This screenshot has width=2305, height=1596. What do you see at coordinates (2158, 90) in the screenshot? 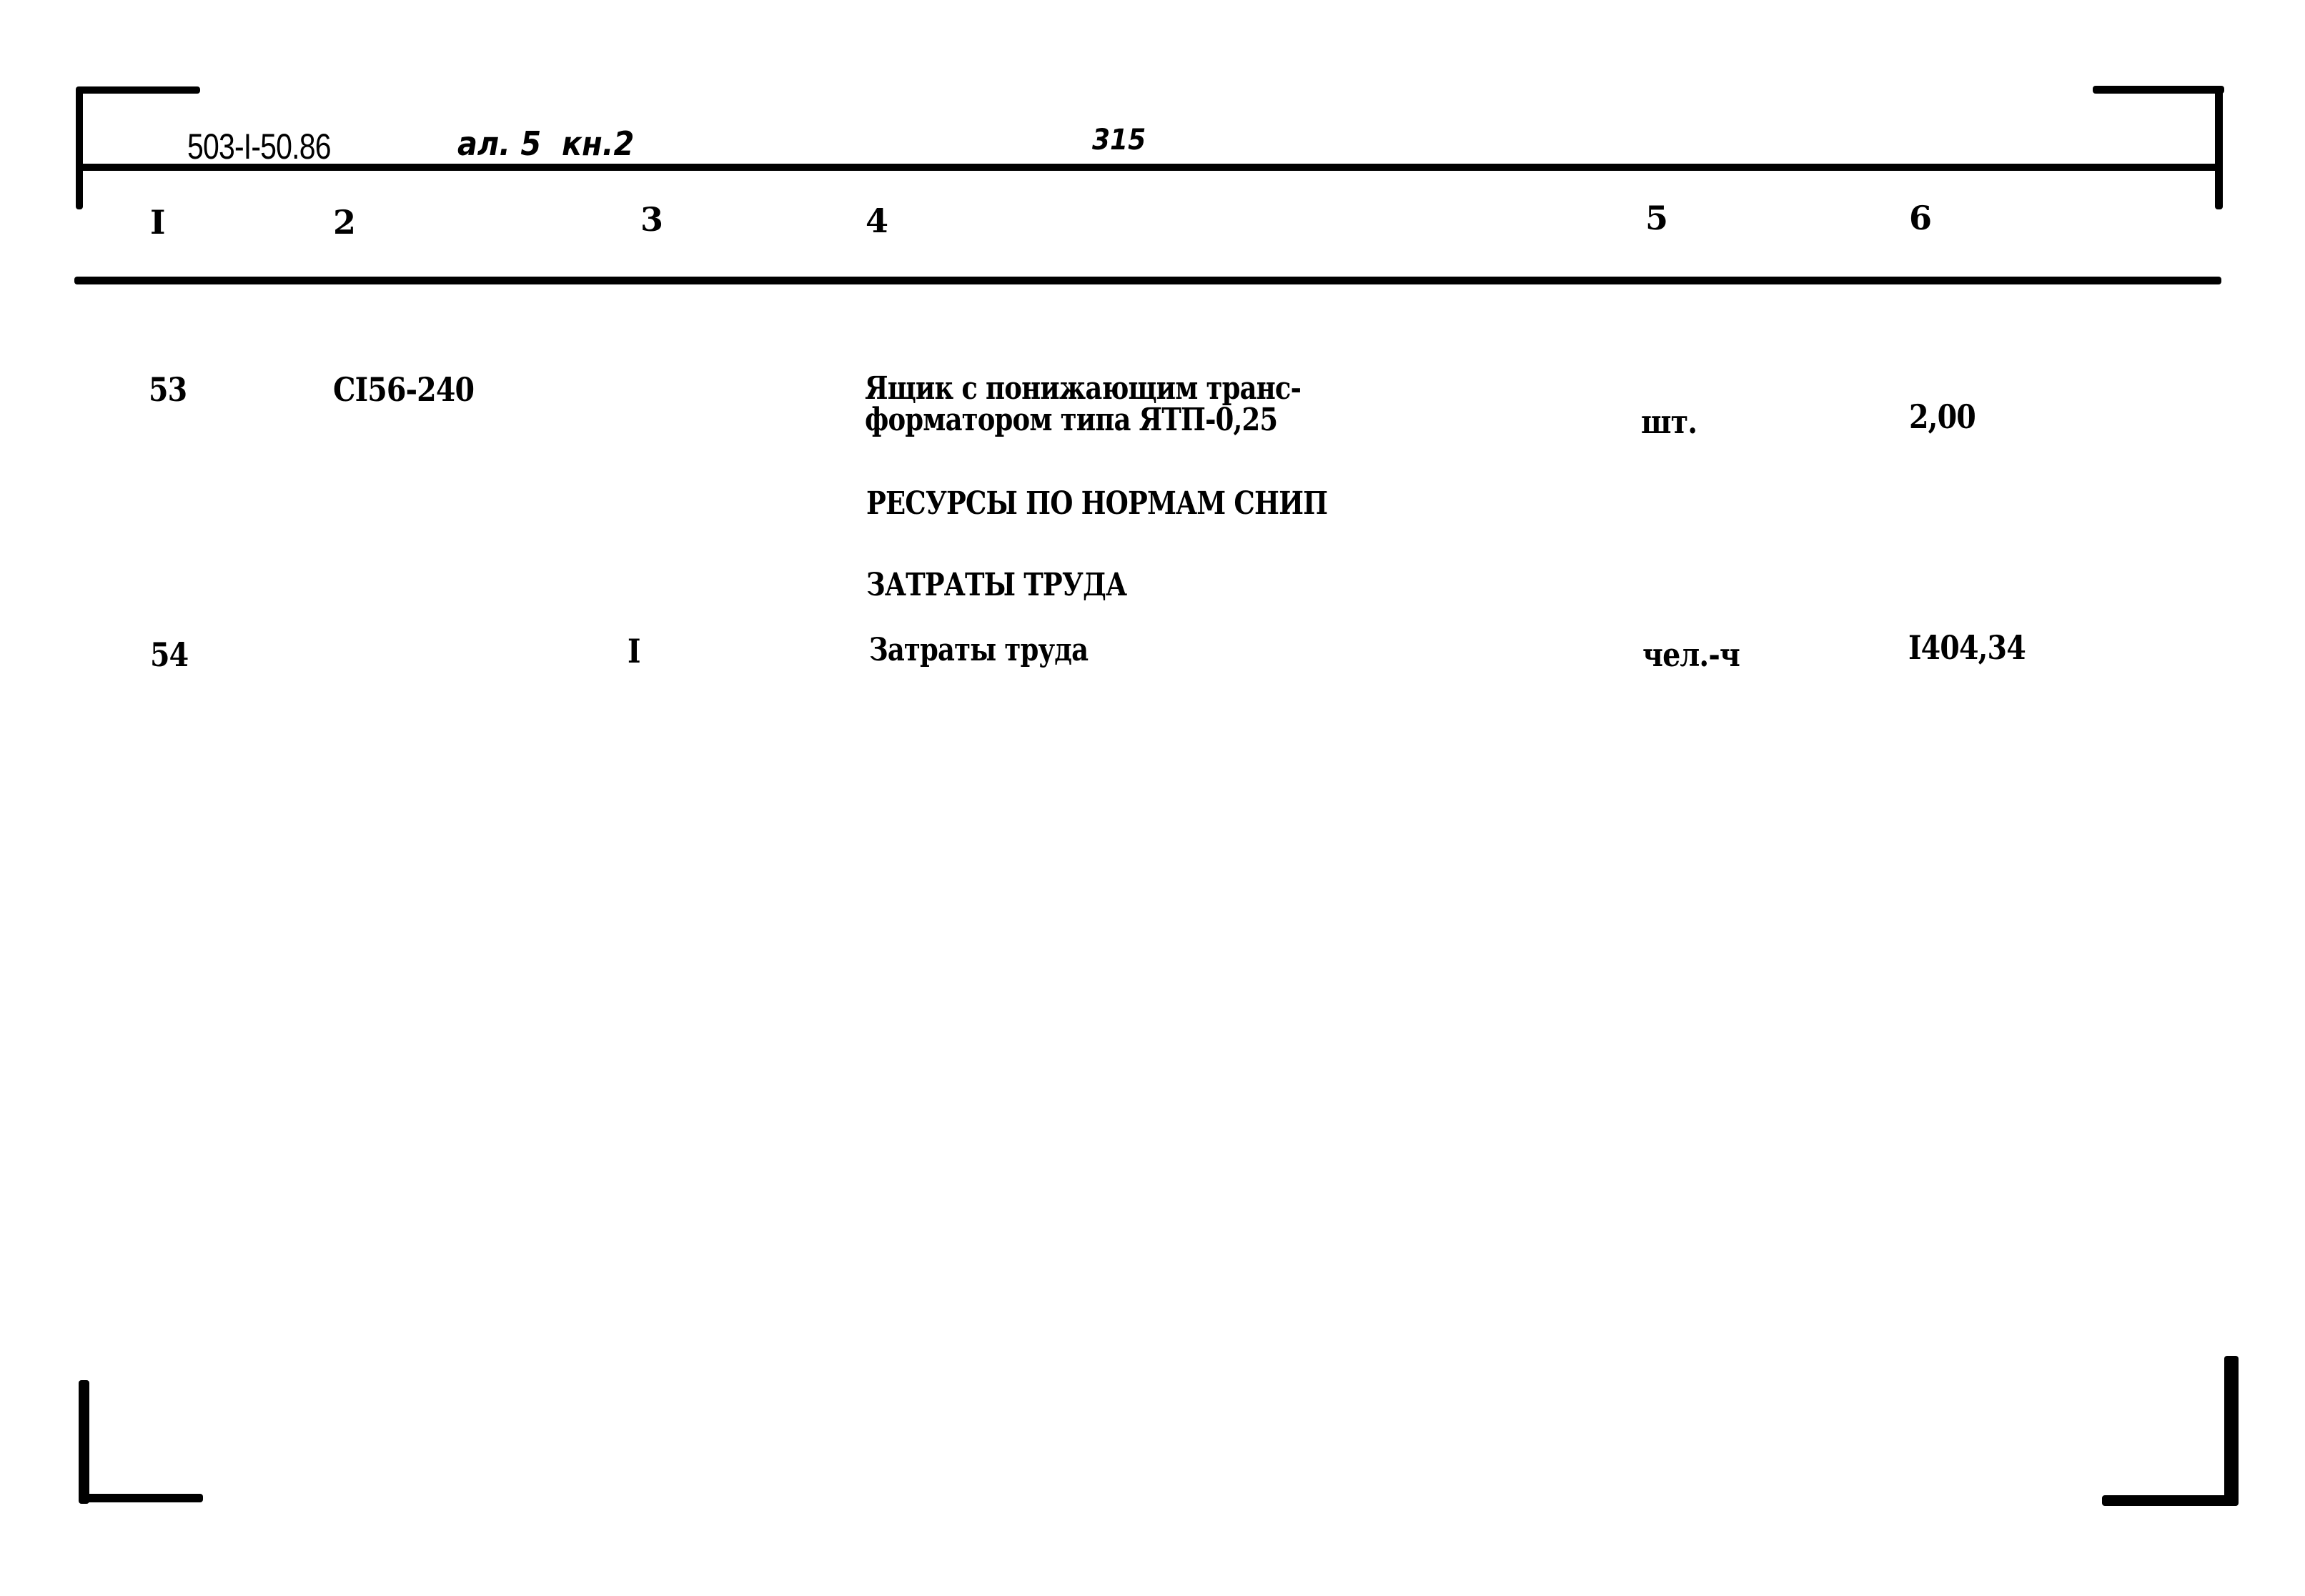
I see `frame-top-right-horizontal` at bounding box center [2158, 90].